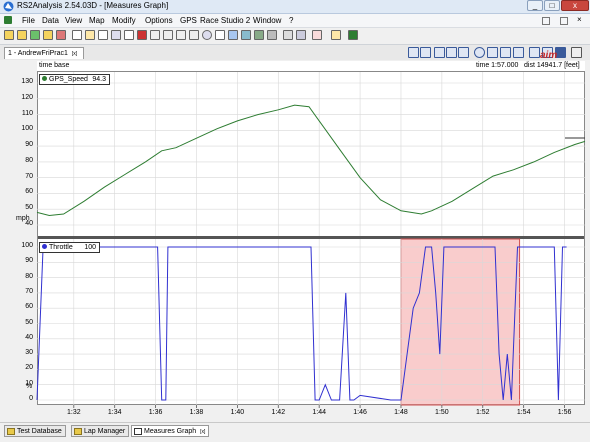  What do you see at coordinates (78, 431) in the screenshot?
I see `lap-manager-icon` at bounding box center [78, 431].